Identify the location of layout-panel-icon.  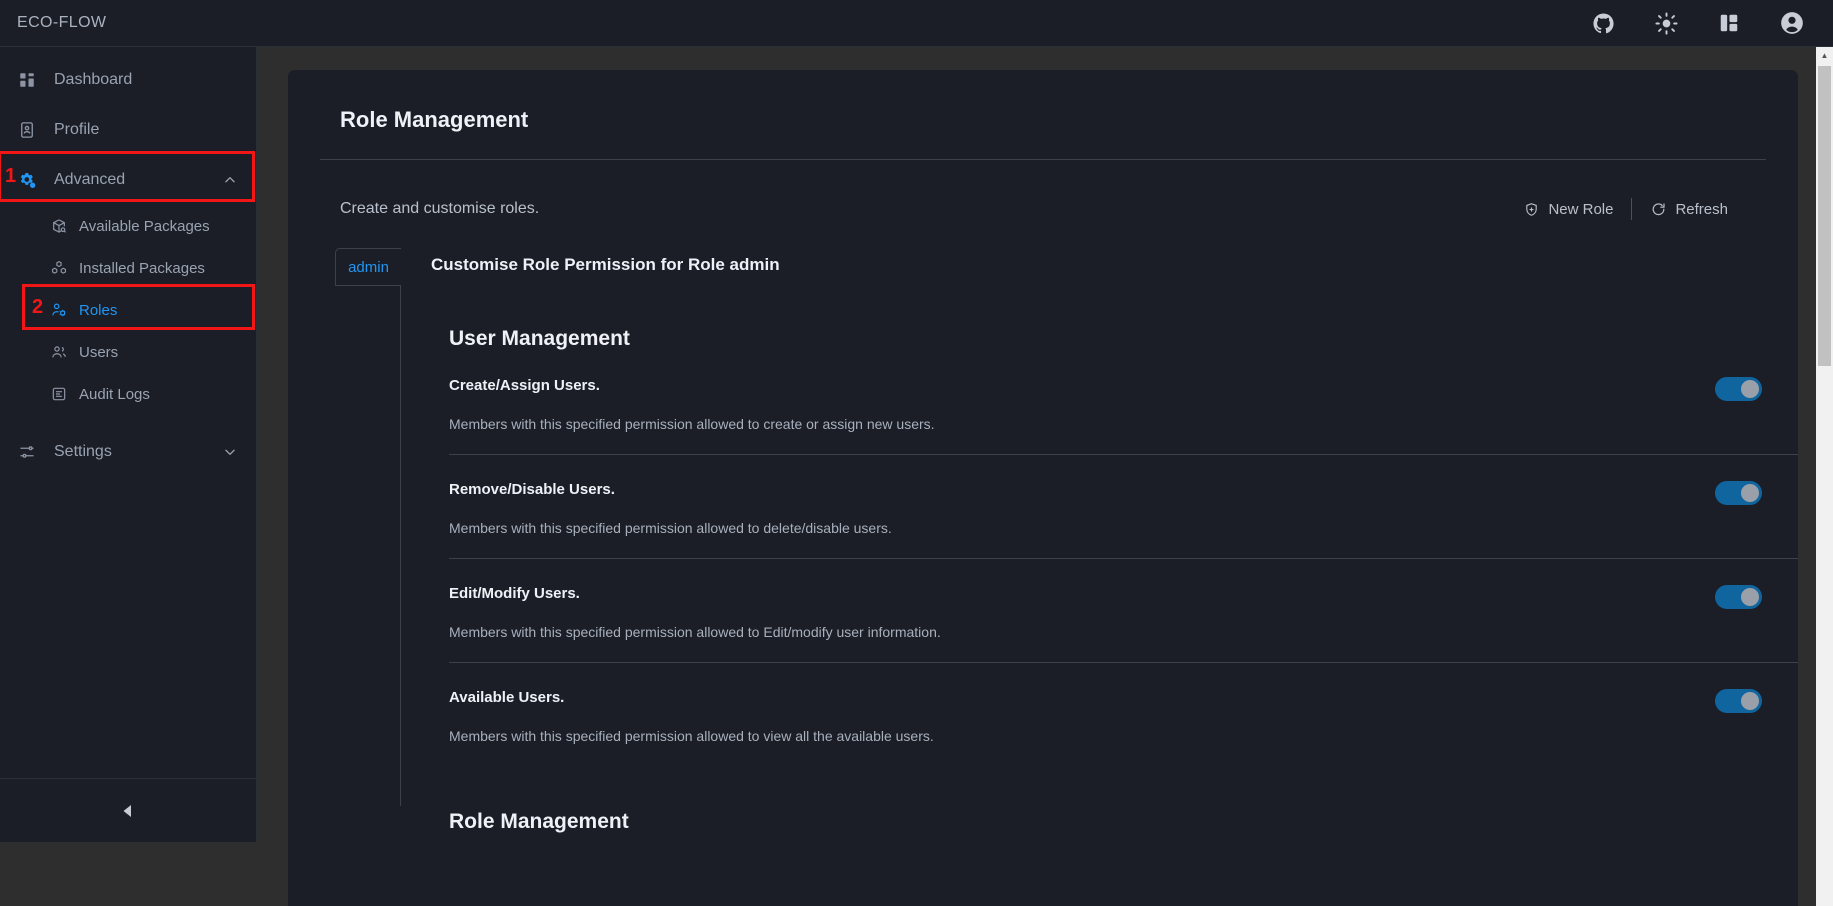
(1729, 23).